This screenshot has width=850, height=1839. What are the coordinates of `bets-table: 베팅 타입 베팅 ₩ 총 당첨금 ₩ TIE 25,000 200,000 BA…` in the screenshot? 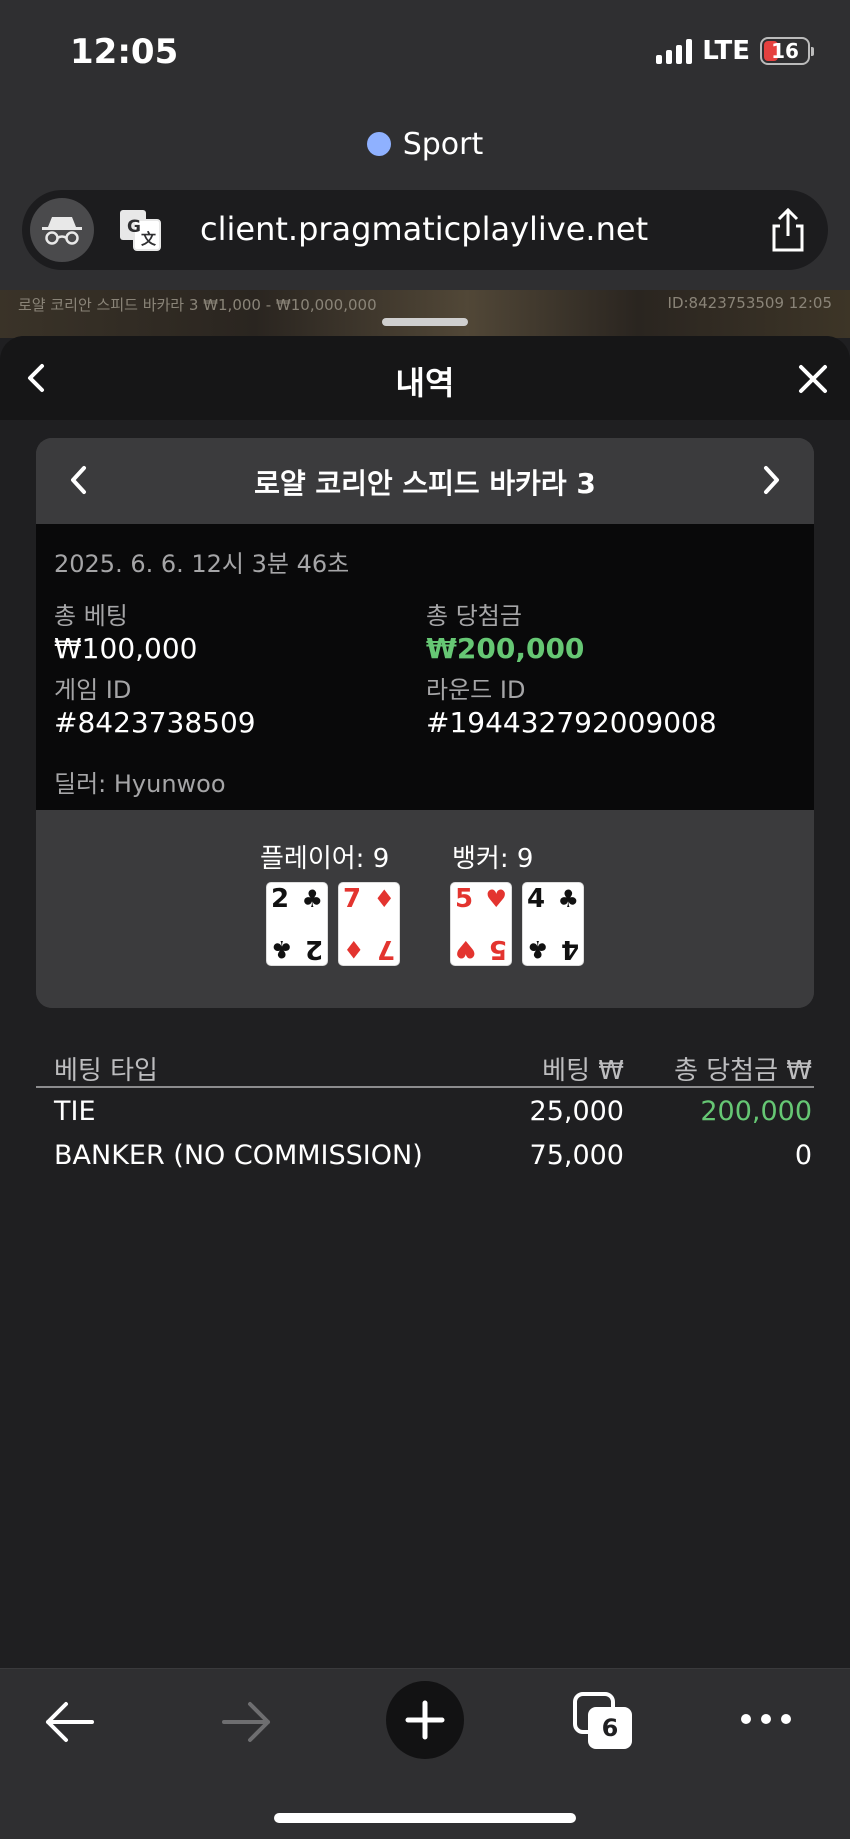 It's located at (425, 1109).